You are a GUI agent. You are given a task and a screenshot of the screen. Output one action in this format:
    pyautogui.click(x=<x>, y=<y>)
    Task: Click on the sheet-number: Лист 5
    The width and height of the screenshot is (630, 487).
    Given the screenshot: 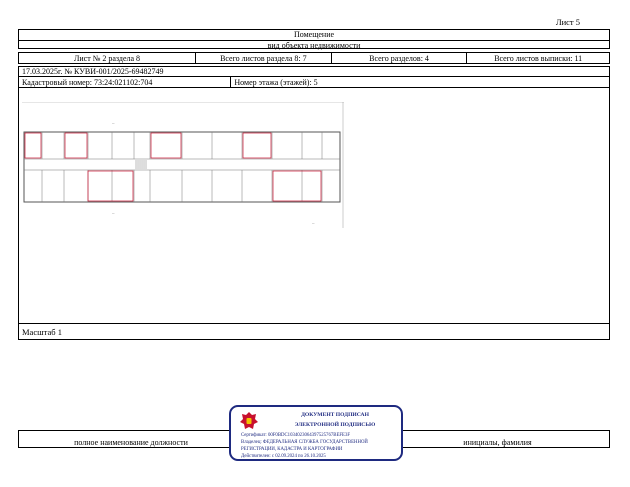 What is the action you would take?
    pyautogui.click(x=567, y=22)
    